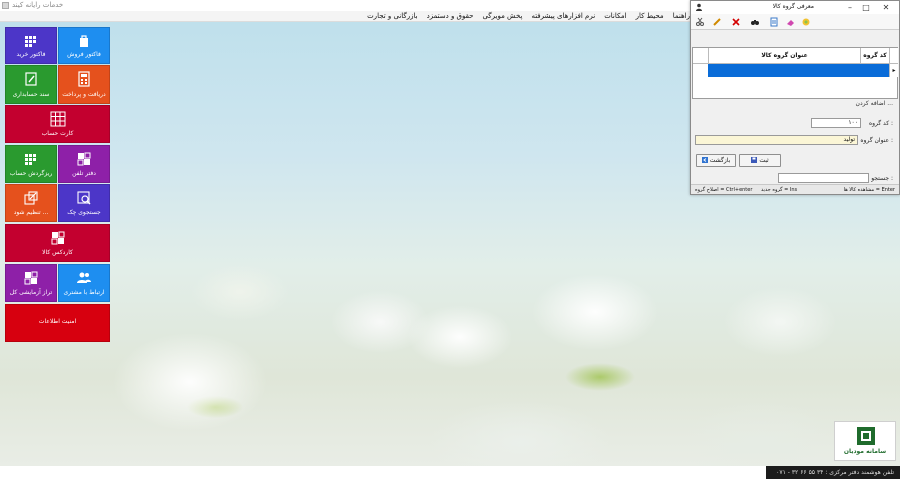 This screenshot has height=479, width=900. I want to click on save-icon, so click(754, 160).